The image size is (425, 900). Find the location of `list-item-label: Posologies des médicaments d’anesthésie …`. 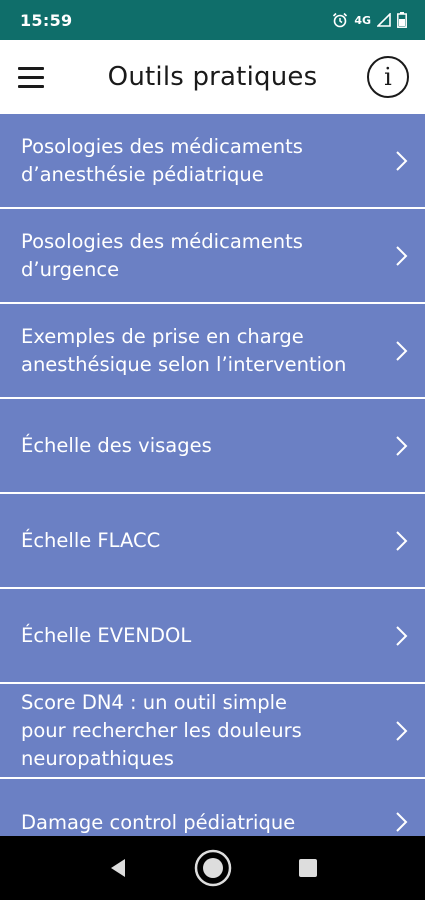

list-item-label: Posologies des médicaments d’anesthésie … is located at coordinates (162, 160).